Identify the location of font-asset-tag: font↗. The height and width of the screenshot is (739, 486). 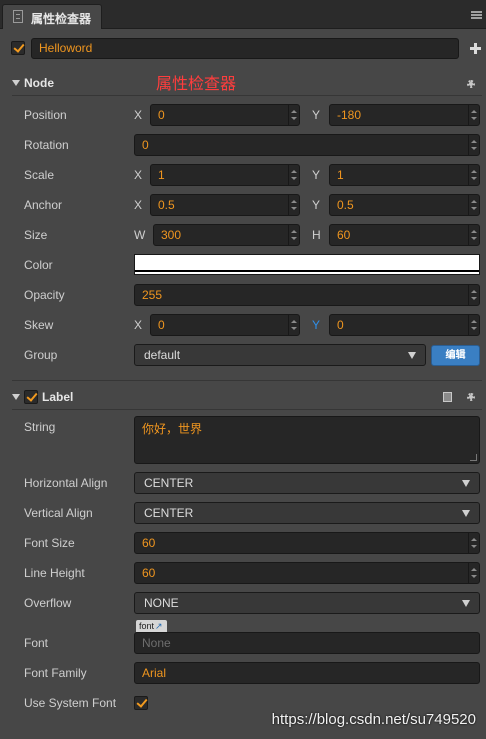
(151, 626).